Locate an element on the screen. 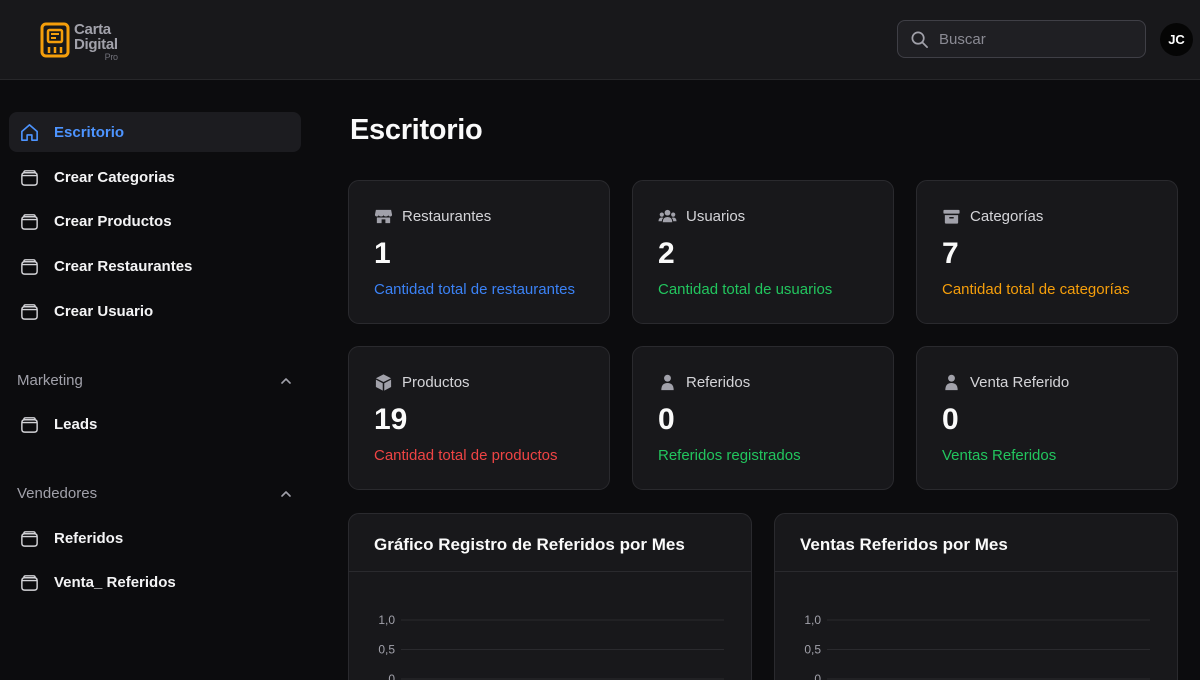  sidebar-item-label: Crear Usuario is located at coordinates (104, 311).